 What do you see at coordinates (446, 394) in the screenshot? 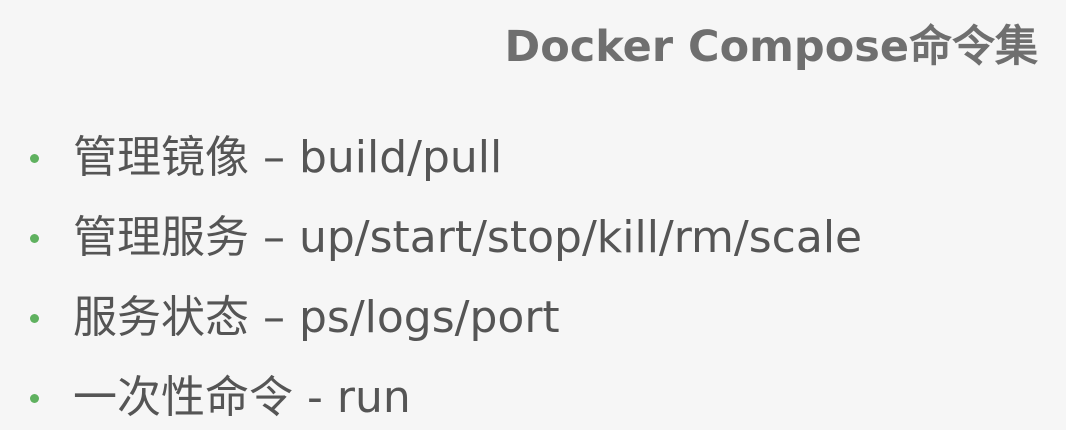
I see `bullet-item: 一次性命令 - run` at bounding box center [446, 394].